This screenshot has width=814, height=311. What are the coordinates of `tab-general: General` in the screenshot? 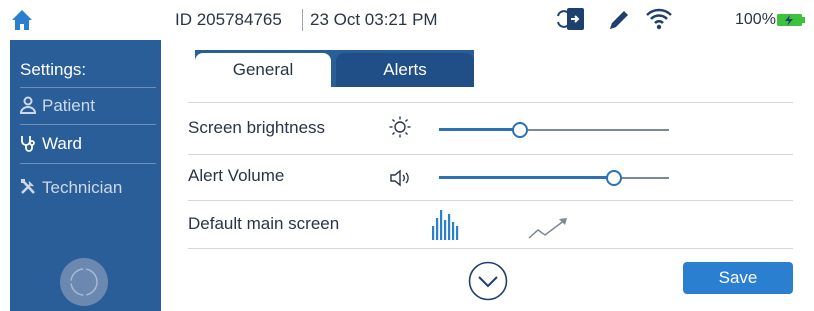 It's located at (263, 70).